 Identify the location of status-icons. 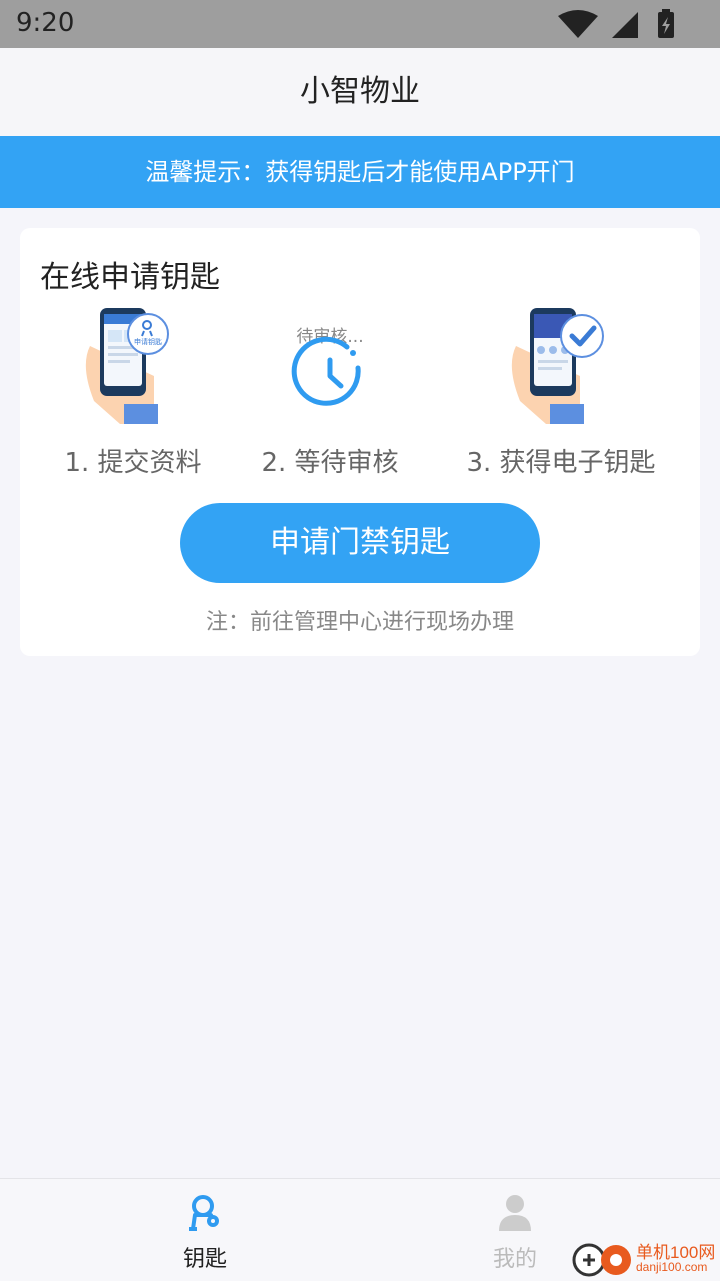
(616, 23).